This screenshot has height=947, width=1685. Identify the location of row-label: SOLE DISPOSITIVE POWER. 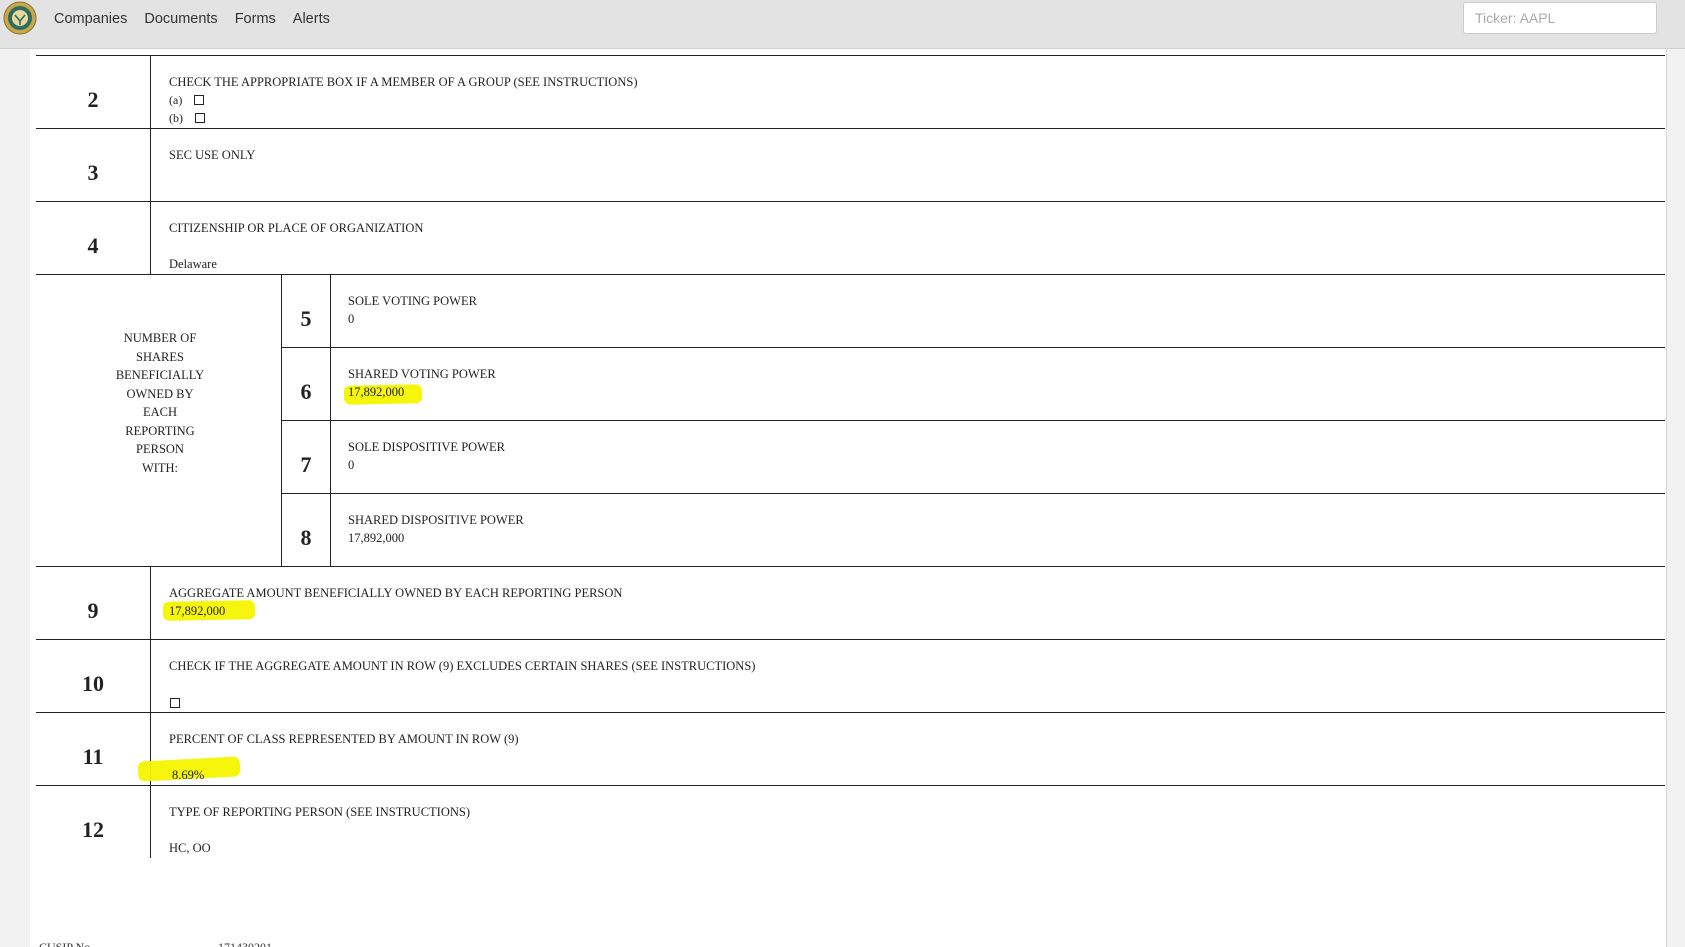
(426, 447).